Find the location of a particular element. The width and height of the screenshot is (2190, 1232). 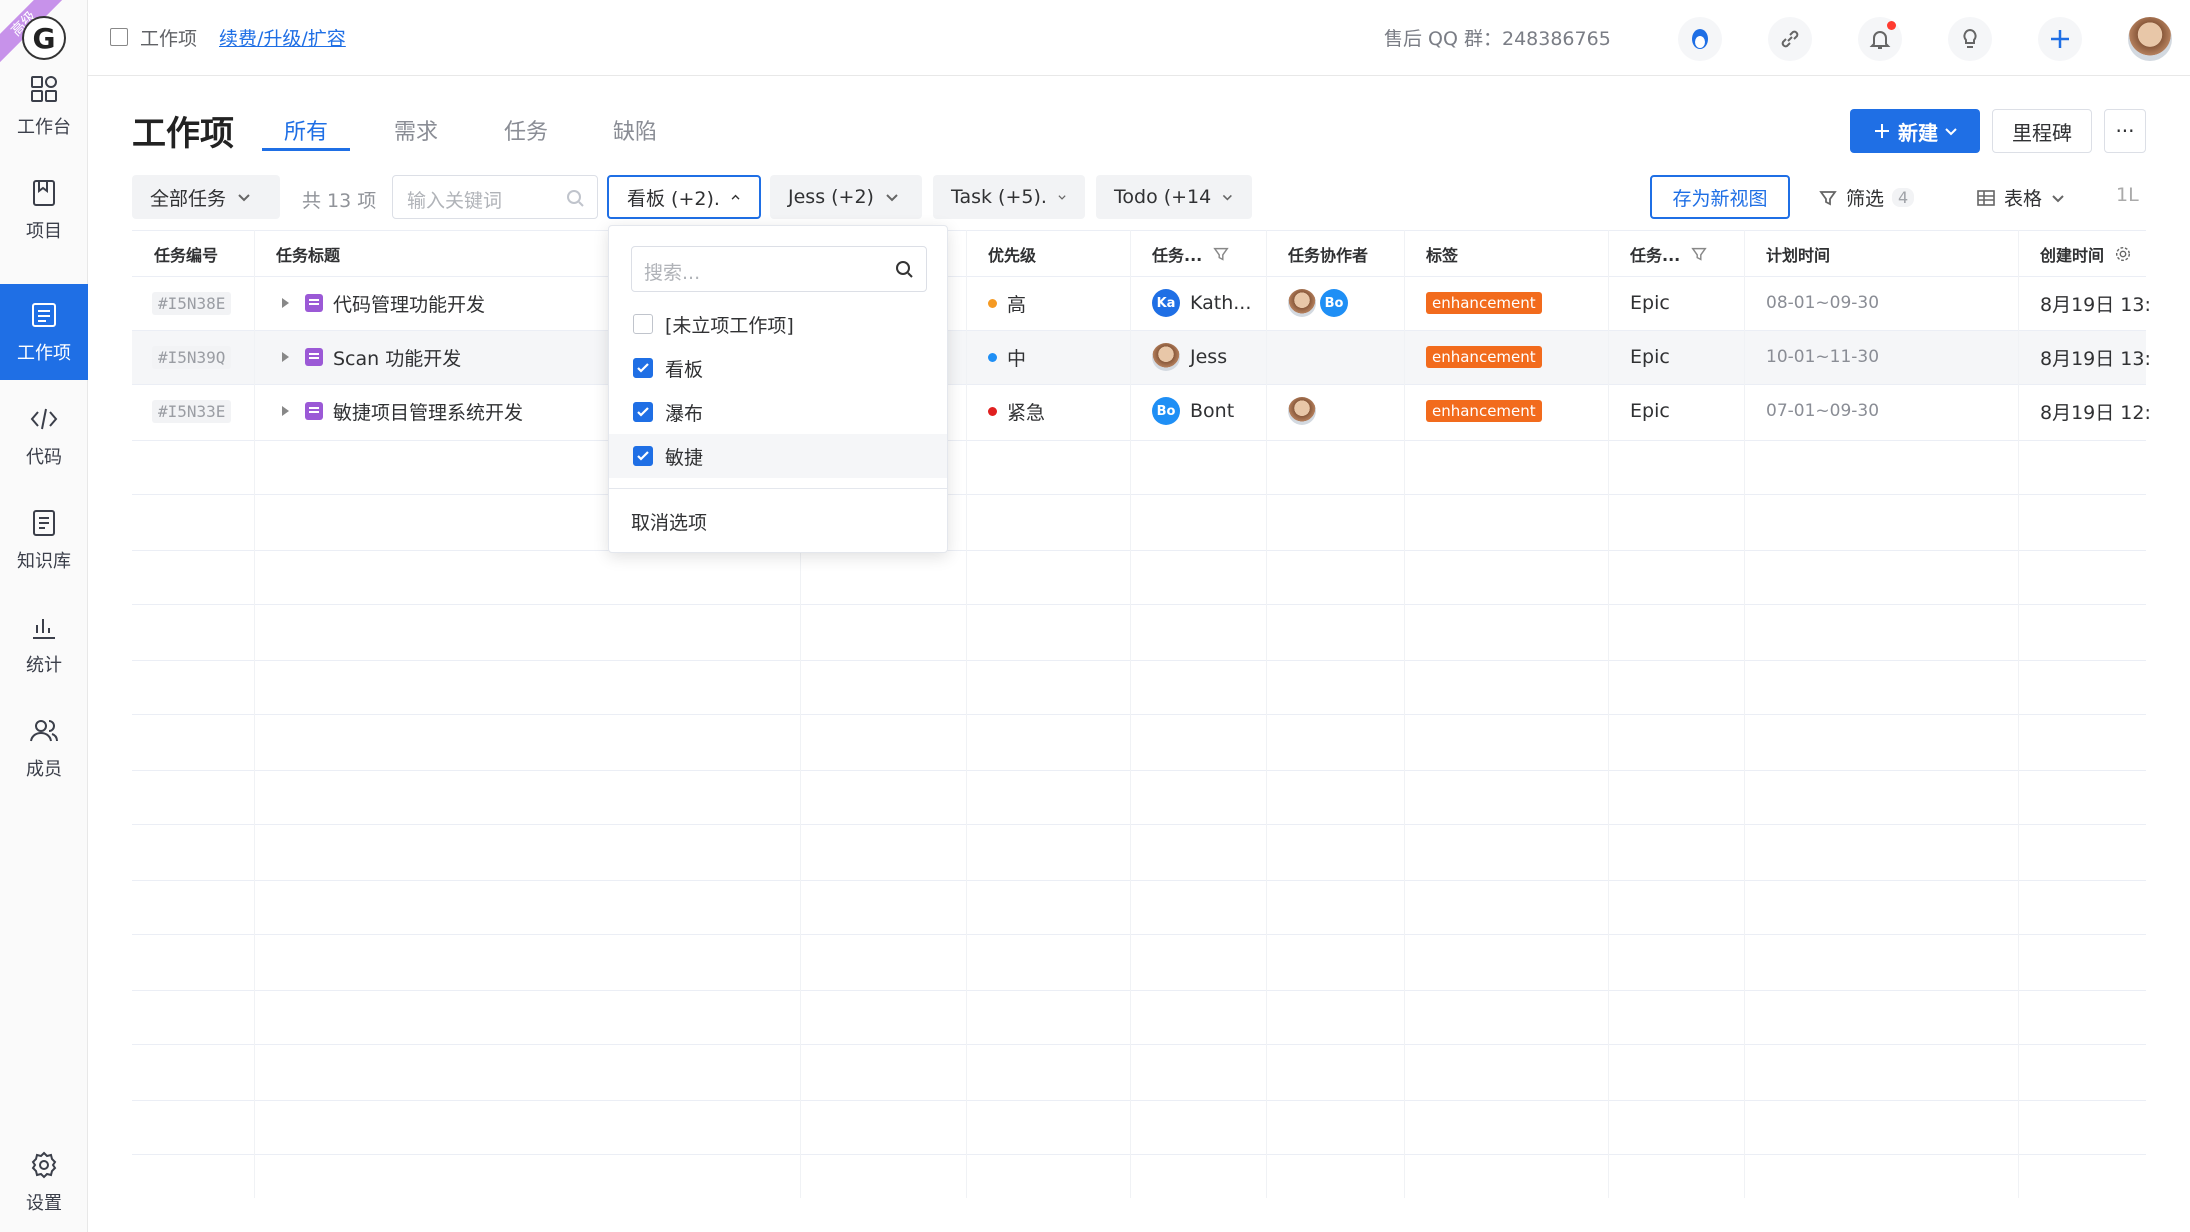

sidebar-item-workitems: 工作项 is located at coordinates (44, 332).